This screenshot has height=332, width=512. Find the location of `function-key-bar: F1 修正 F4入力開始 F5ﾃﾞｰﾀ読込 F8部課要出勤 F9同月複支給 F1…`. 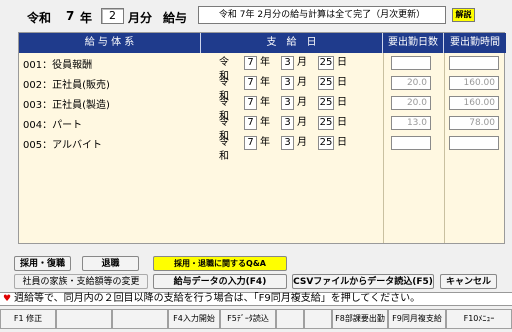

function-key-bar: F1 修正 F4入力開始 F5ﾃﾞｰﾀ読込 F8部課要出勤 F9同月複支給 F1… is located at coordinates (256, 319).